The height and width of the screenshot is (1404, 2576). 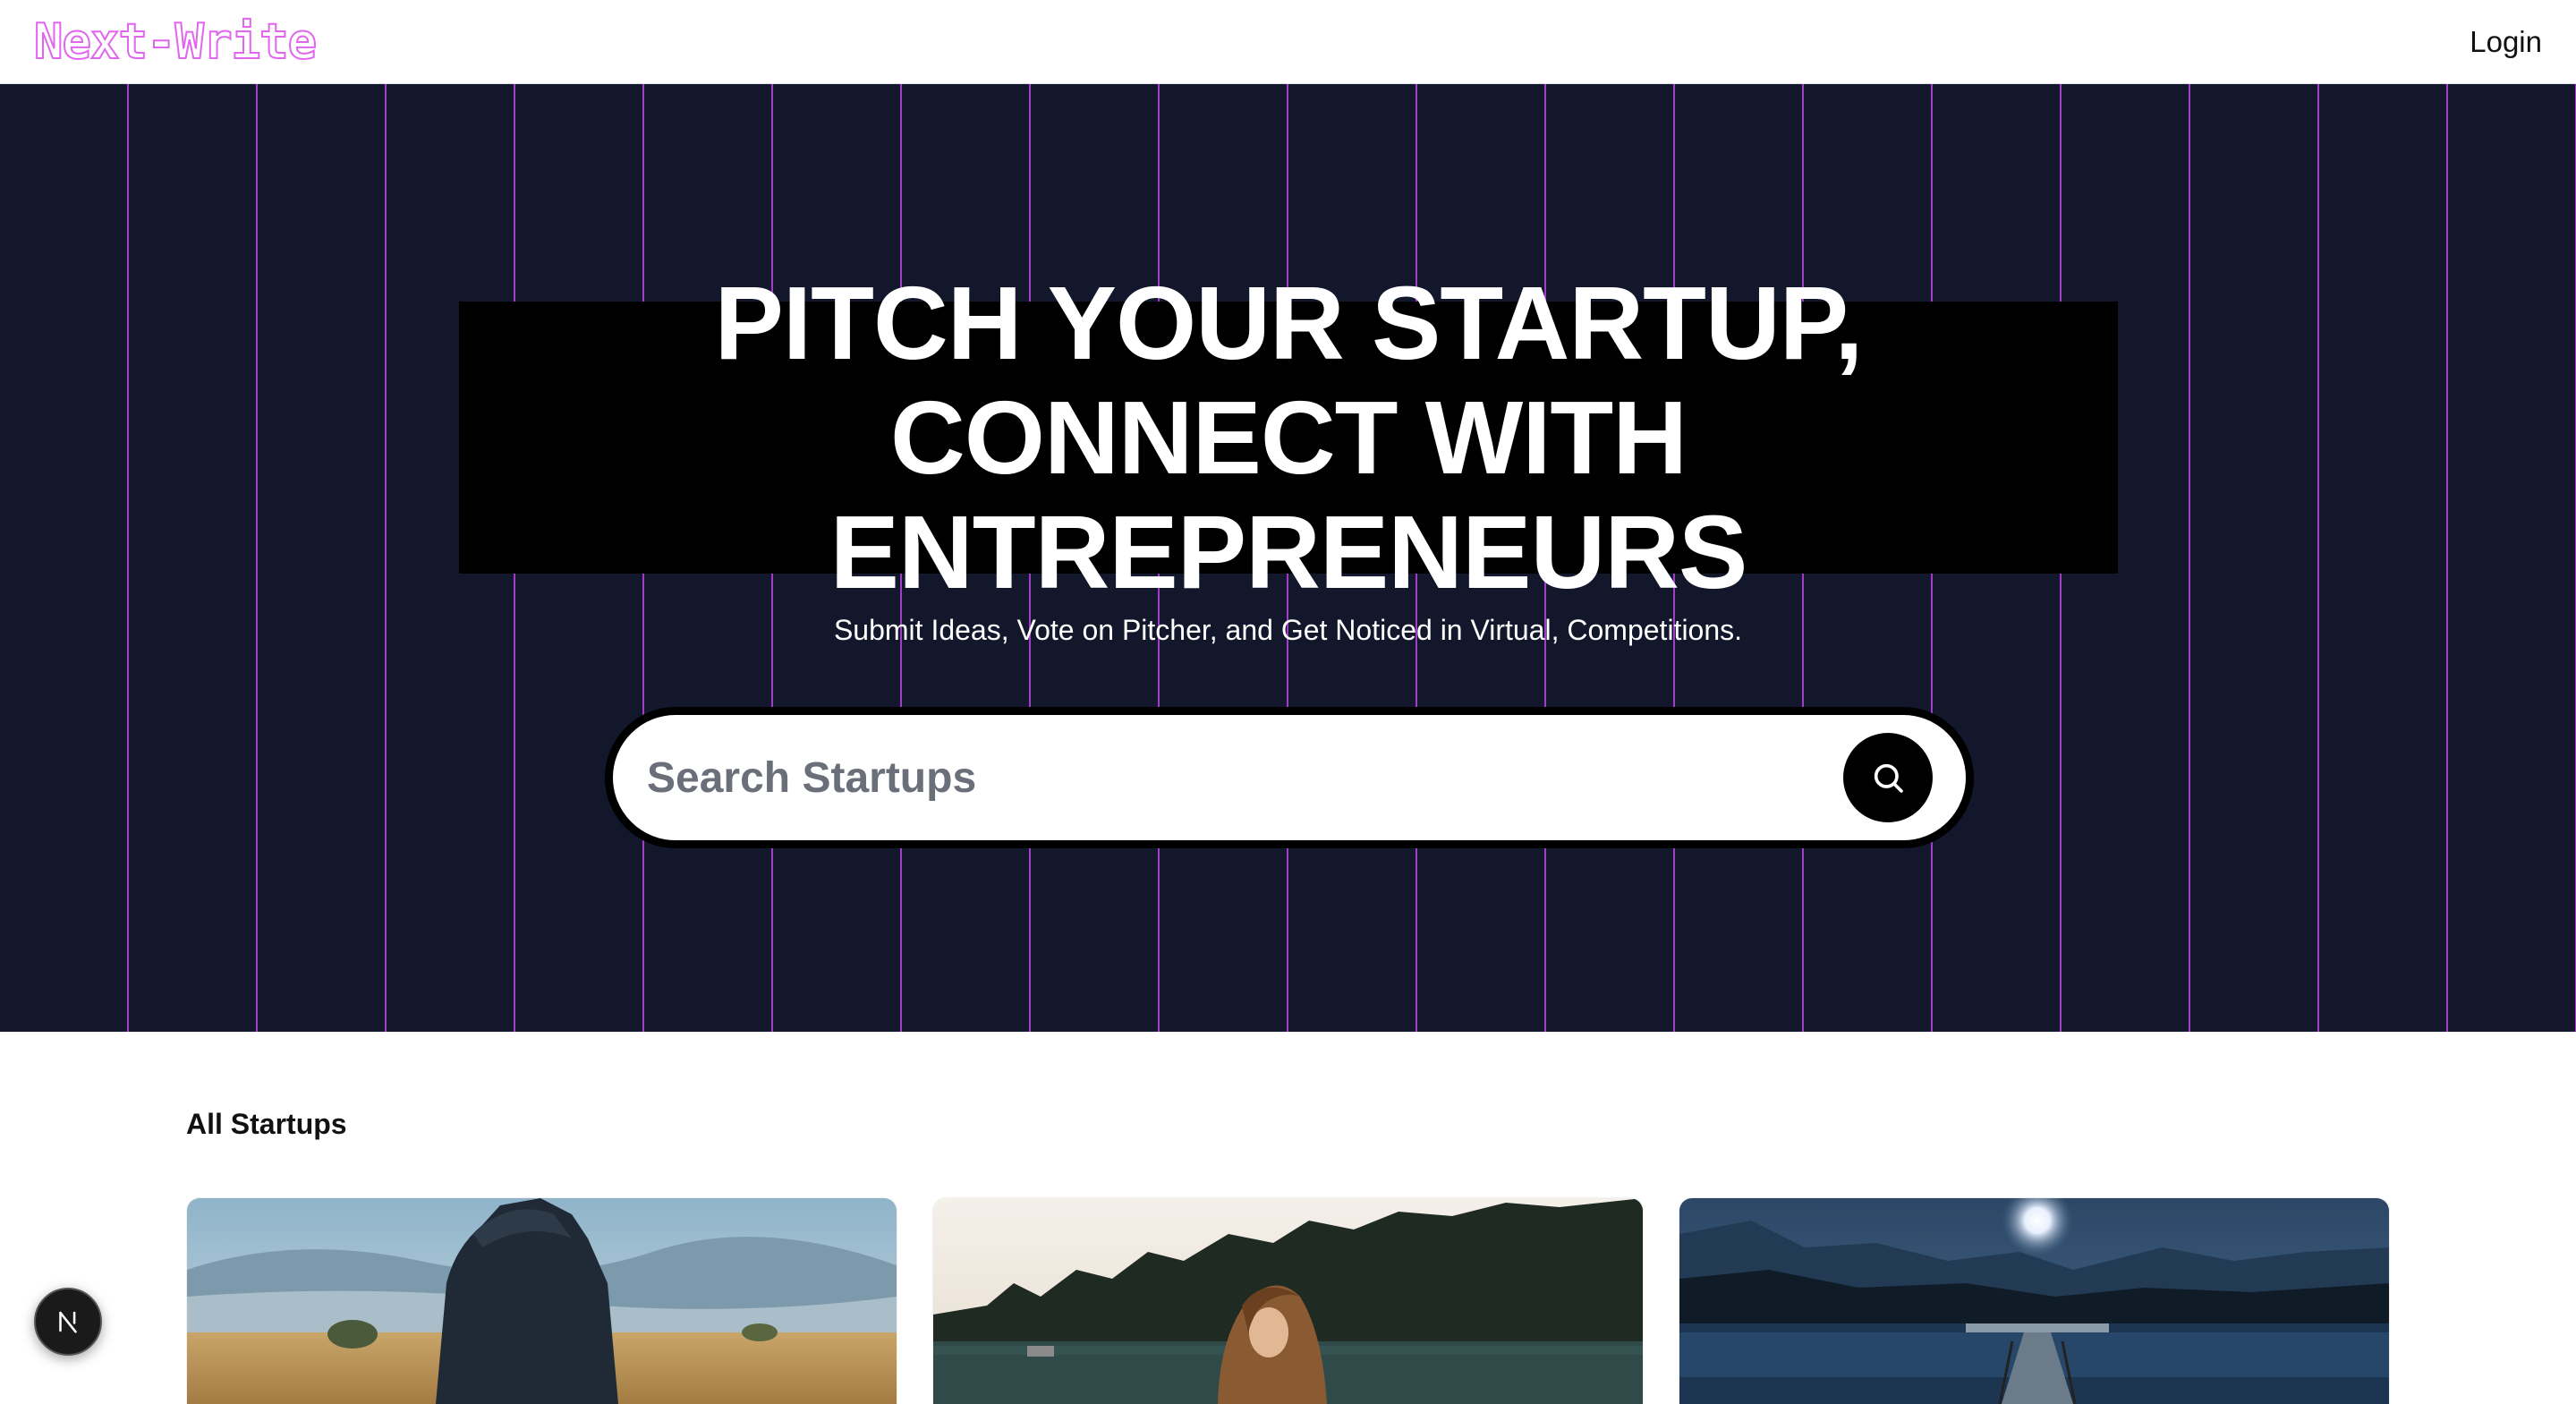 What do you see at coordinates (1289, 323) in the screenshot?
I see `headline-line-1: PITCH YOUR STARTUP,` at bounding box center [1289, 323].